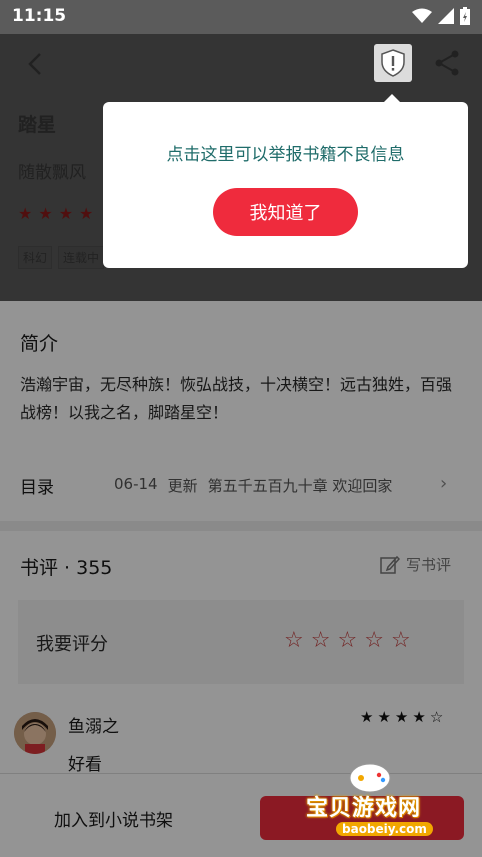  Describe the element at coordinates (465, 16) in the screenshot. I see `battery-icon` at that location.